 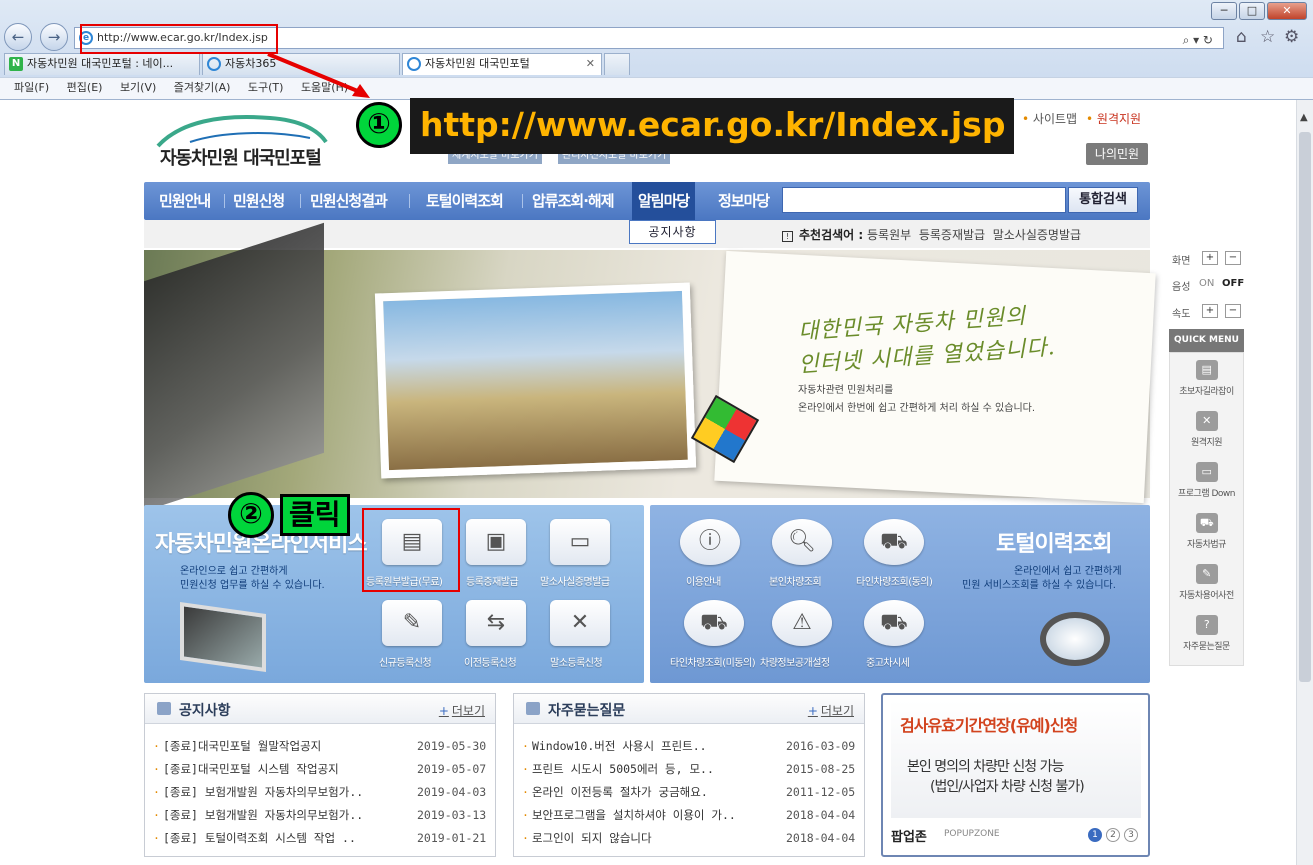 I want to click on transfer-icon: ⇆, so click(x=496, y=623).